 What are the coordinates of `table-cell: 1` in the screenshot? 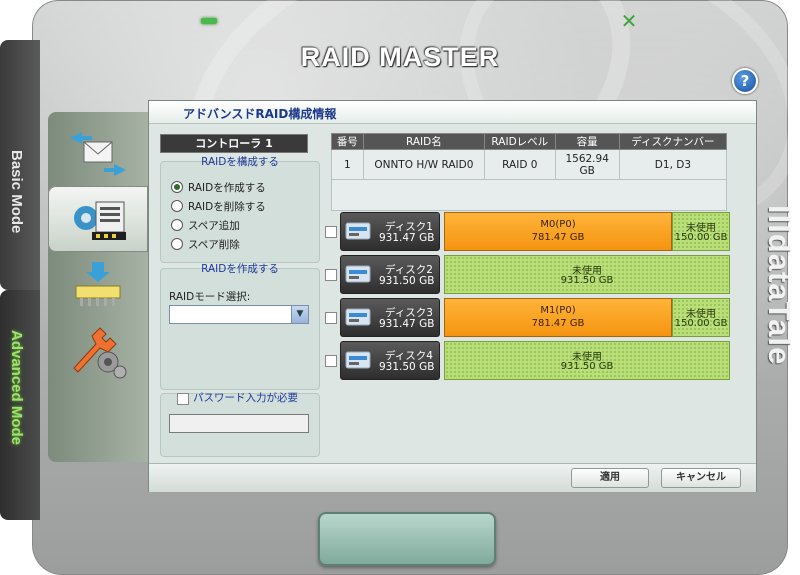 It's located at (347, 164).